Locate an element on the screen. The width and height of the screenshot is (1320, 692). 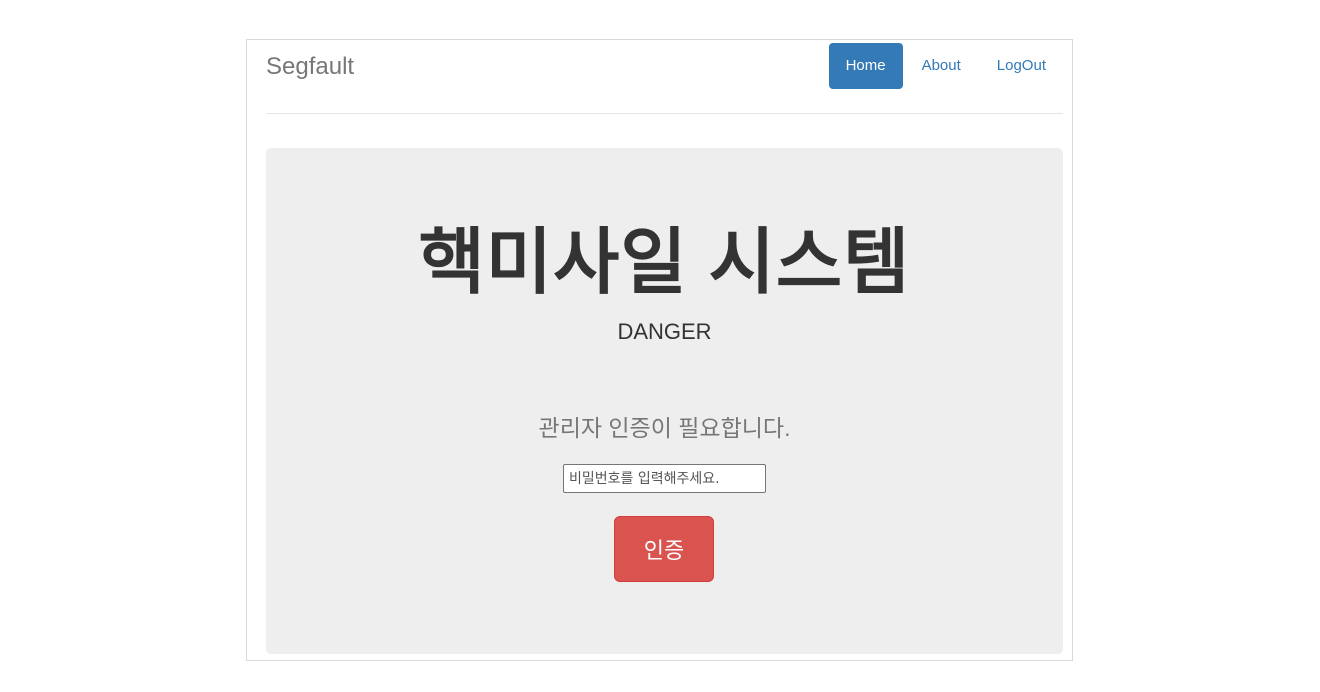
page-title: 핵미사일 시스템 is located at coordinates (664, 263).